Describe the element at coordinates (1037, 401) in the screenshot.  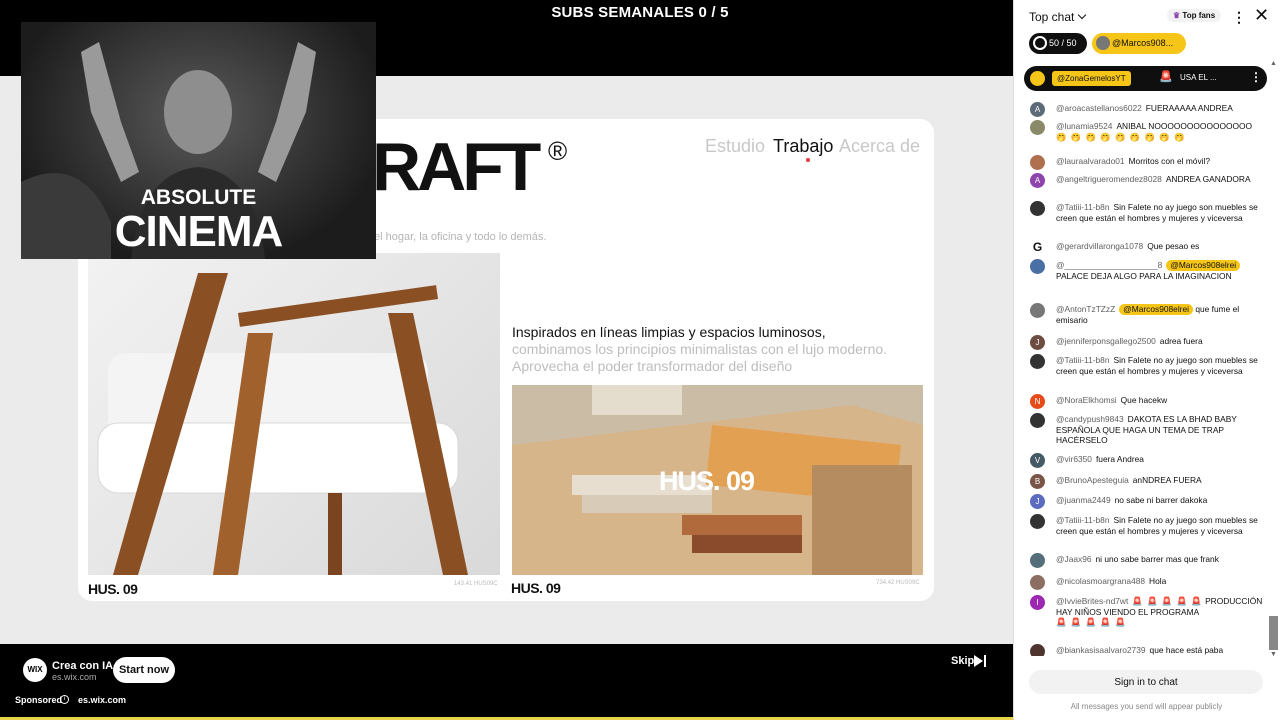
I see `avatar: N` at that location.